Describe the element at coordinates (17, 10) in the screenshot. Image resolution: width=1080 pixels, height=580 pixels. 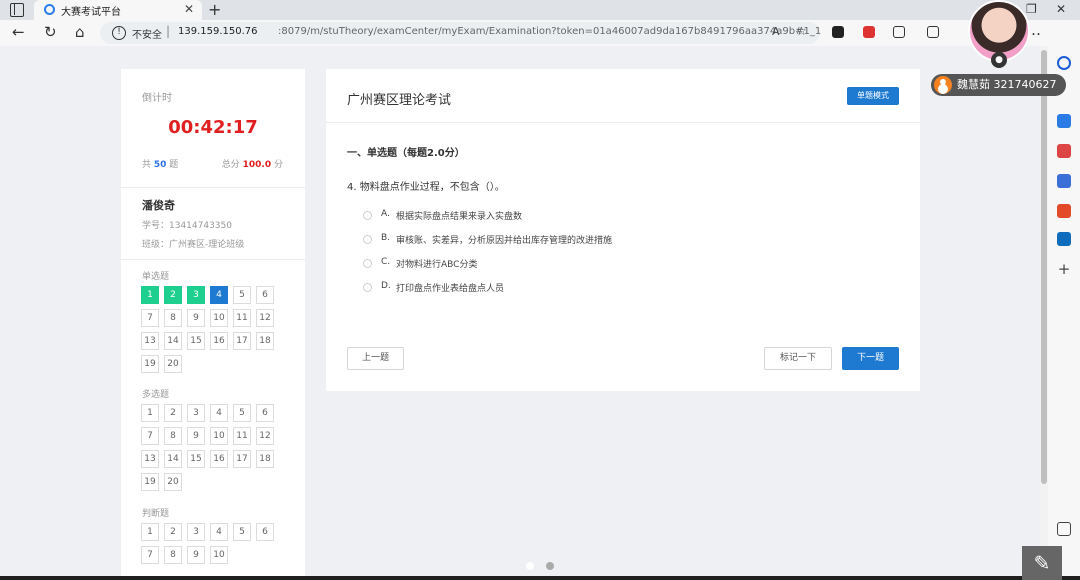
I see `tab-actions-icon` at that location.